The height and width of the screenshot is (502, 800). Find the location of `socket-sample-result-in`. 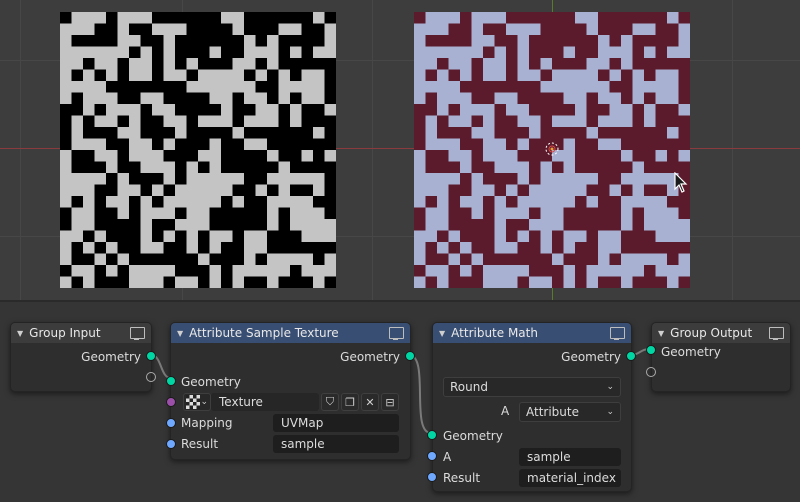

socket-sample-result-in is located at coordinates (171, 444).